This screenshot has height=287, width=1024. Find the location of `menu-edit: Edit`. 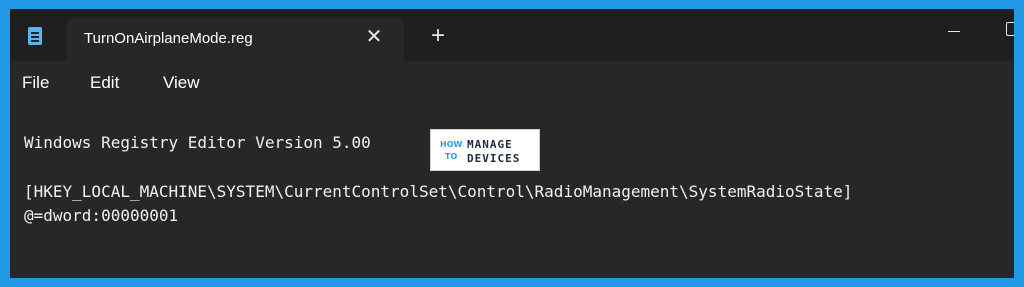

menu-edit: Edit is located at coordinates (104, 83).